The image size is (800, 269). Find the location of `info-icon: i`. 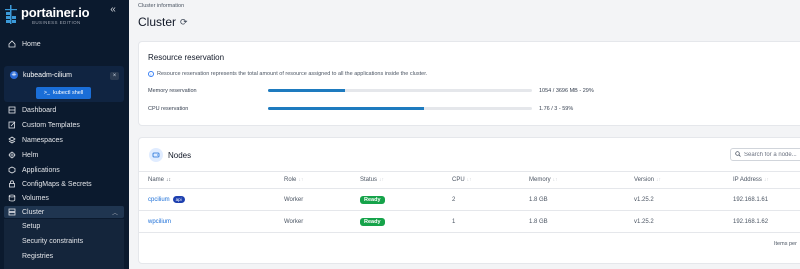

info-icon: i is located at coordinates (151, 74).